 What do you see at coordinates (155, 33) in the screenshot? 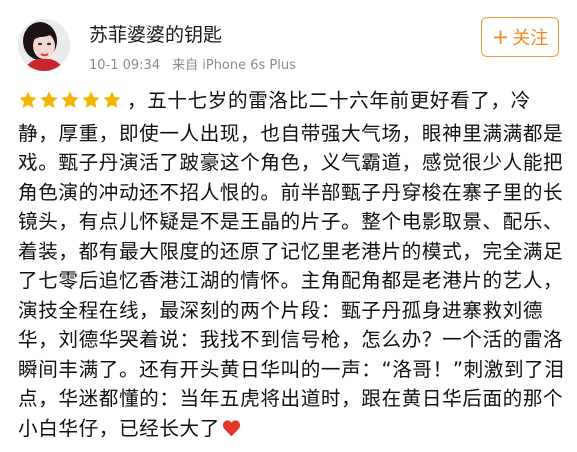
I see `username: 苏菲婆婆的钥匙` at bounding box center [155, 33].